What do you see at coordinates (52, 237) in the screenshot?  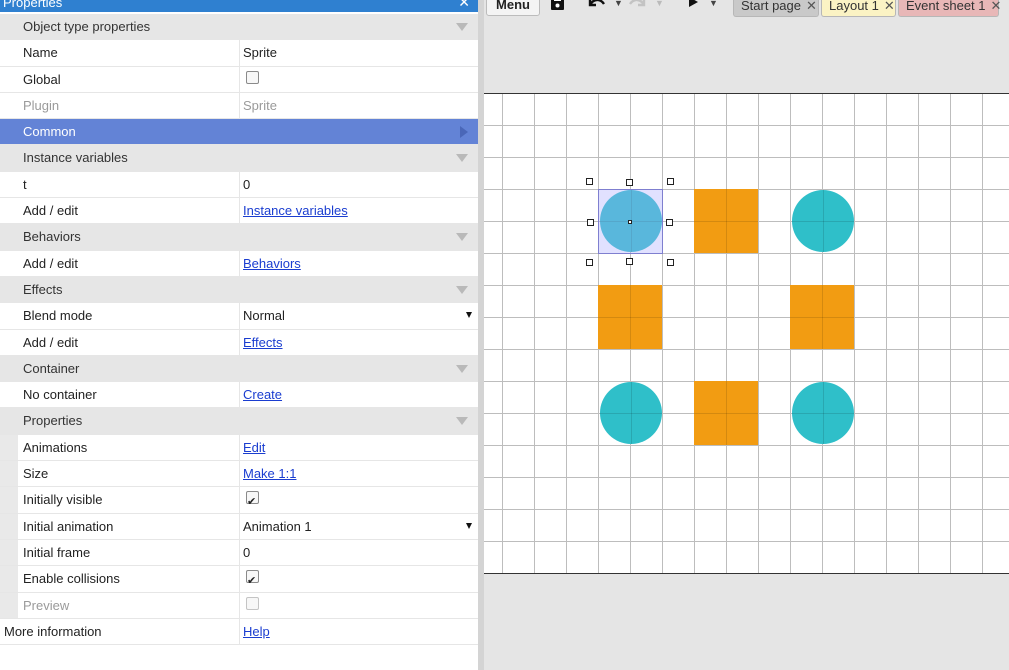 I see `property-label: Behaviors` at bounding box center [52, 237].